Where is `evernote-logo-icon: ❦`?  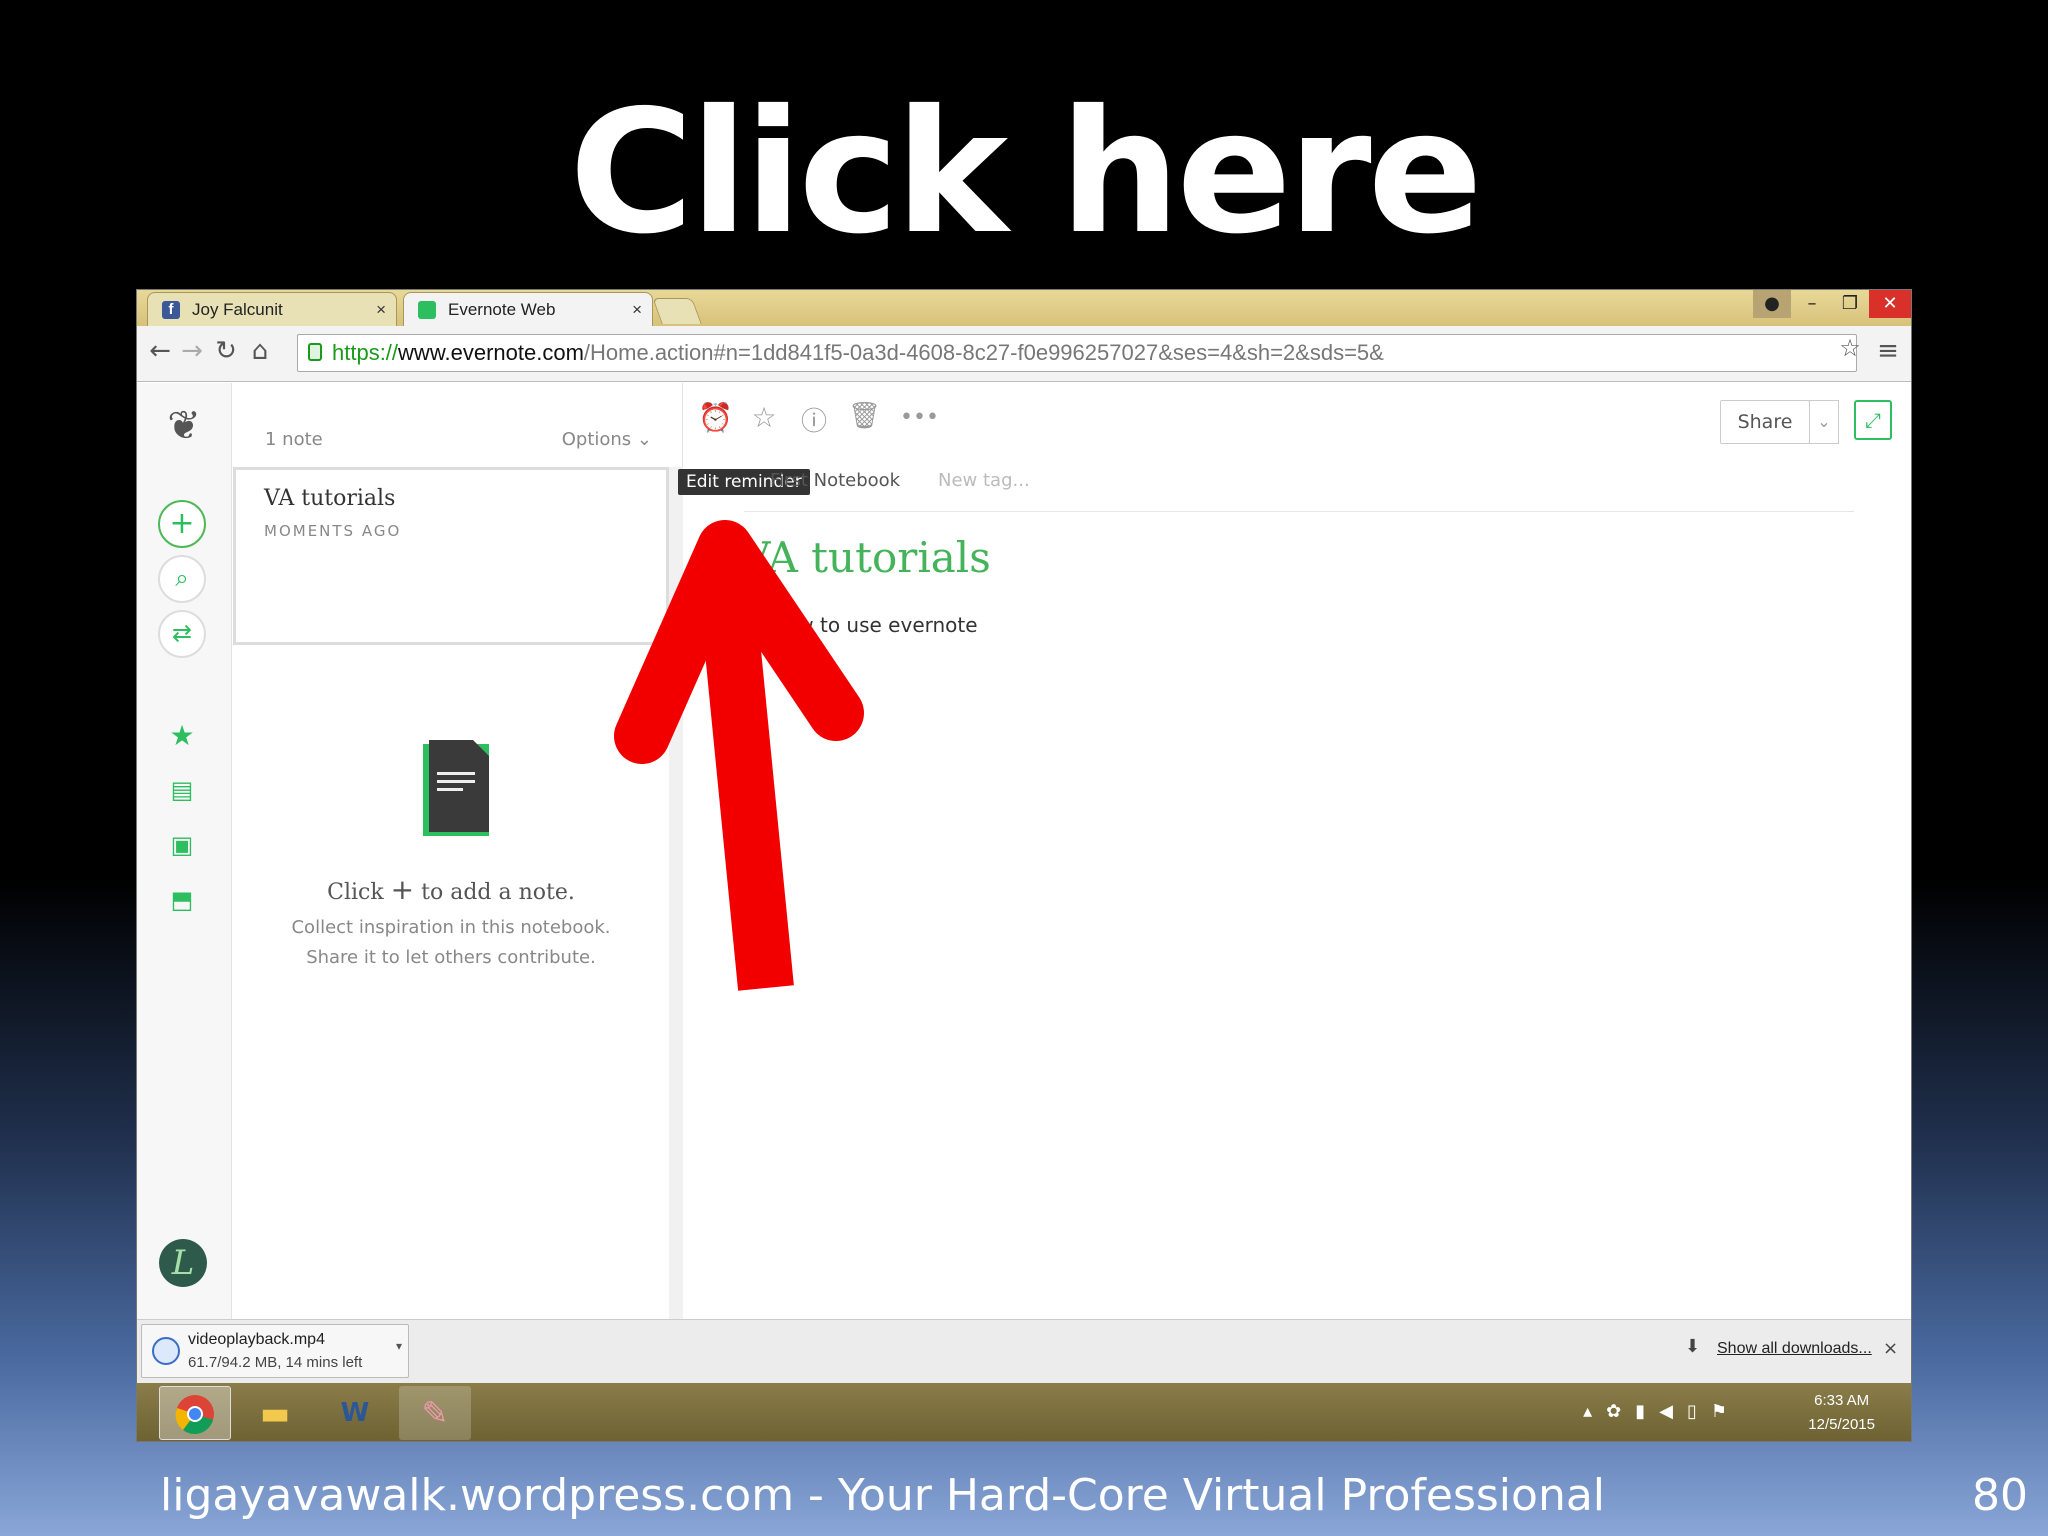
evernote-logo-icon: ❦ is located at coordinates (184, 426).